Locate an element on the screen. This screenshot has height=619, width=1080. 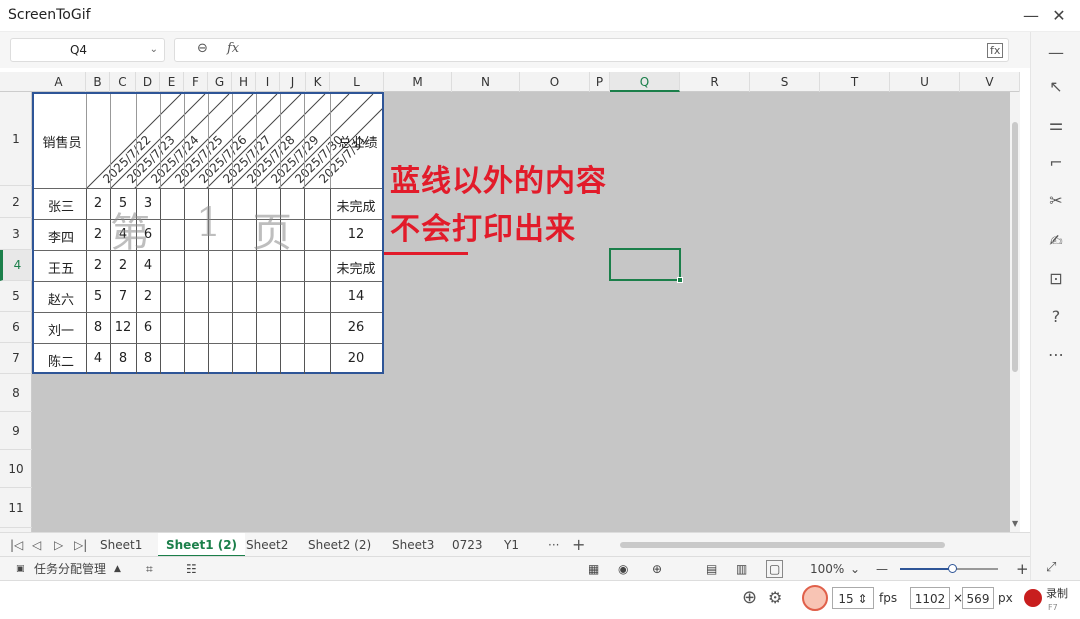
table-cell-name: 陈二 is located at coordinates (61, 360).